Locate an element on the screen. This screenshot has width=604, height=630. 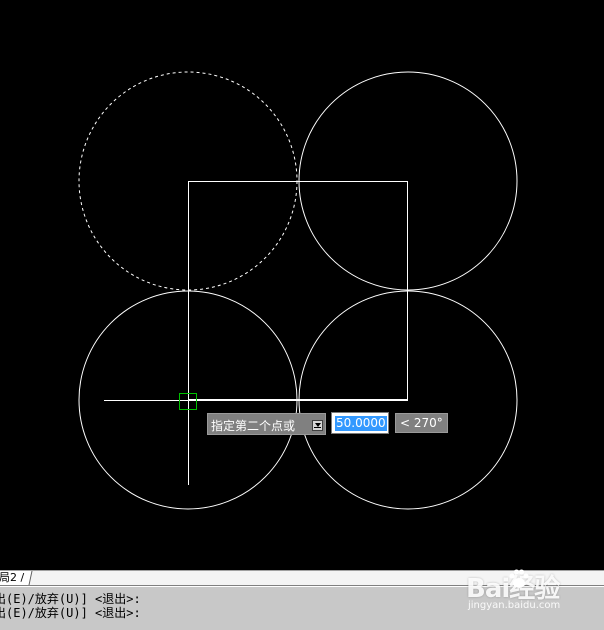
length-value: 50.0000 is located at coordinates (361, 423).